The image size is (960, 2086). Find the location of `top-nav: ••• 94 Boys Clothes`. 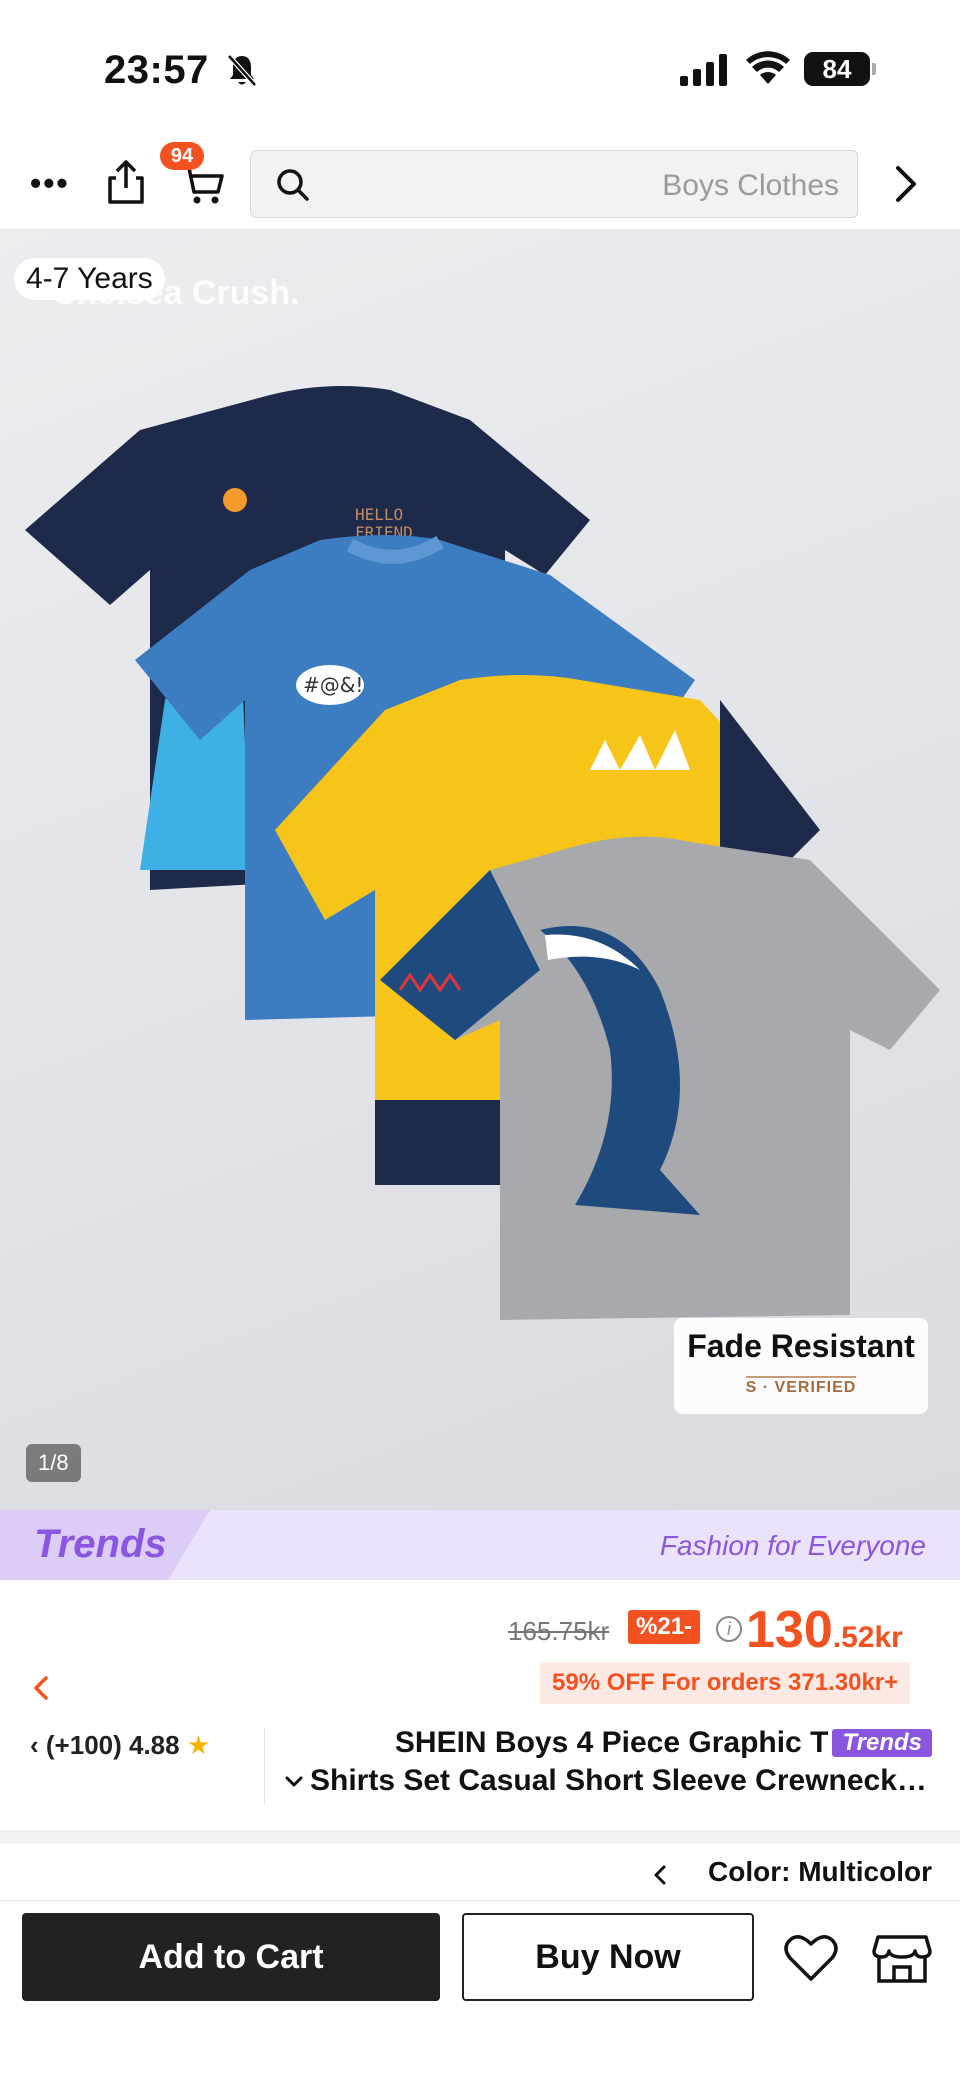

top-nav: ••• 94 Boys Clothes is located at coordinates (480, 185).